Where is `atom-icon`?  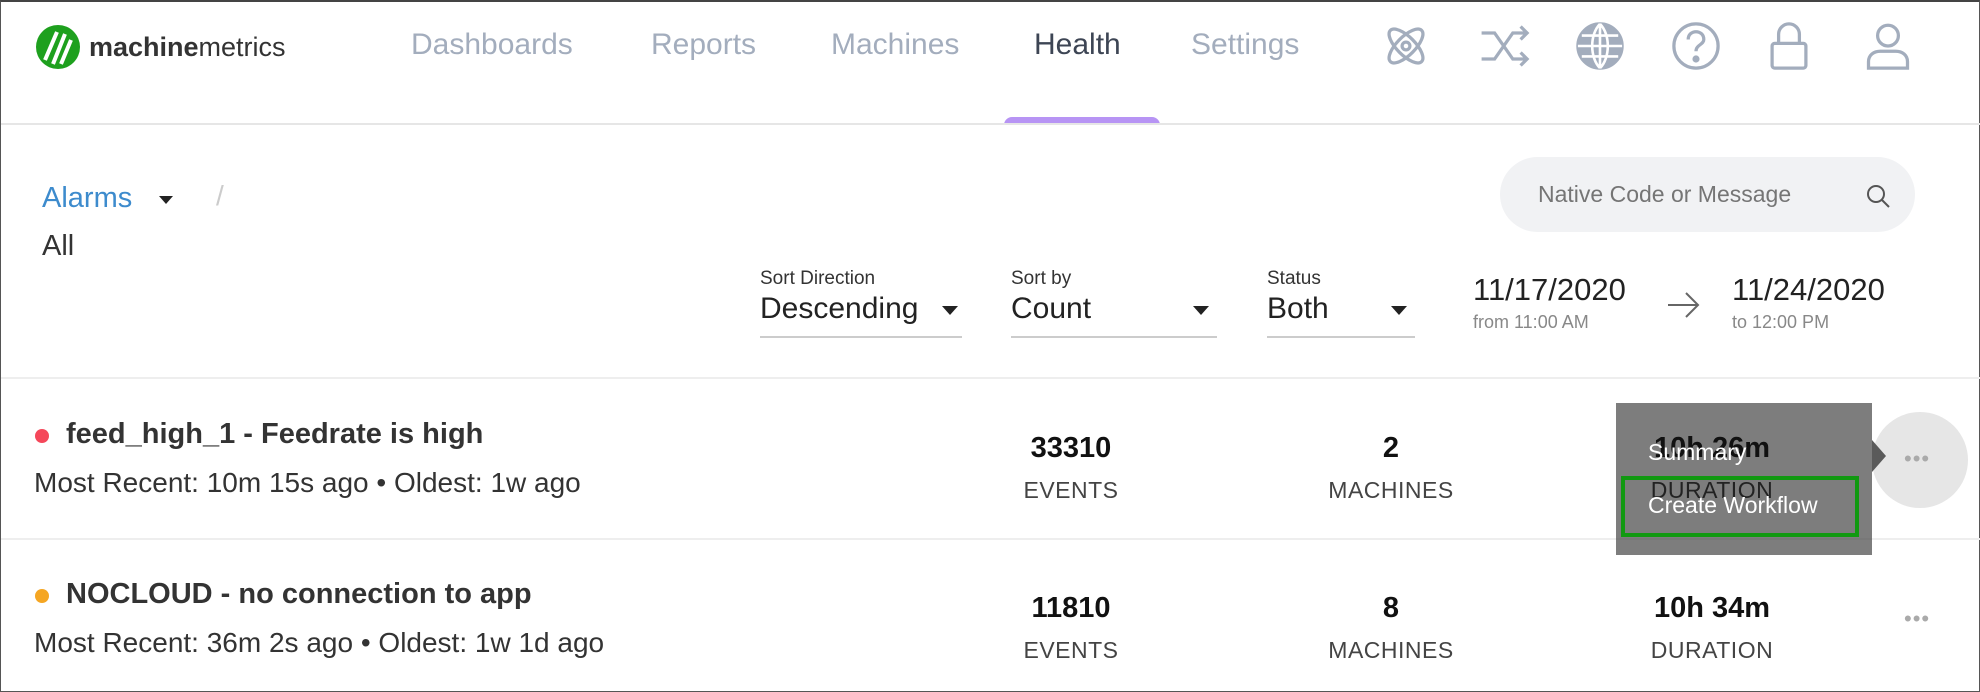 atom-icon is located at coordinates (1406, 46).